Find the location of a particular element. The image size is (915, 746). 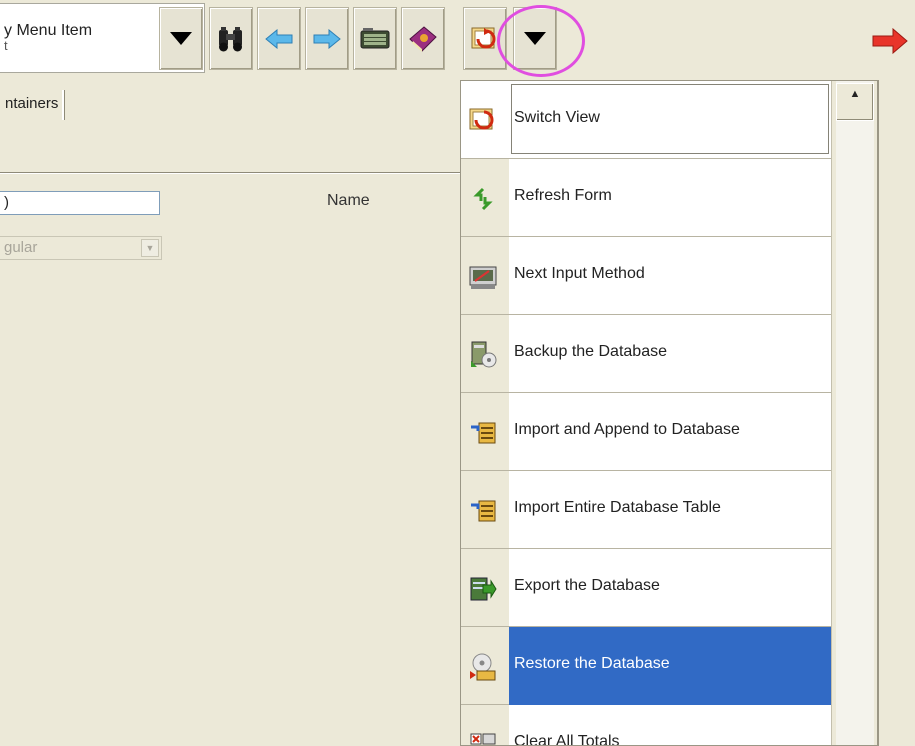

arrow-right-icon is located at coordinates (327, 38).